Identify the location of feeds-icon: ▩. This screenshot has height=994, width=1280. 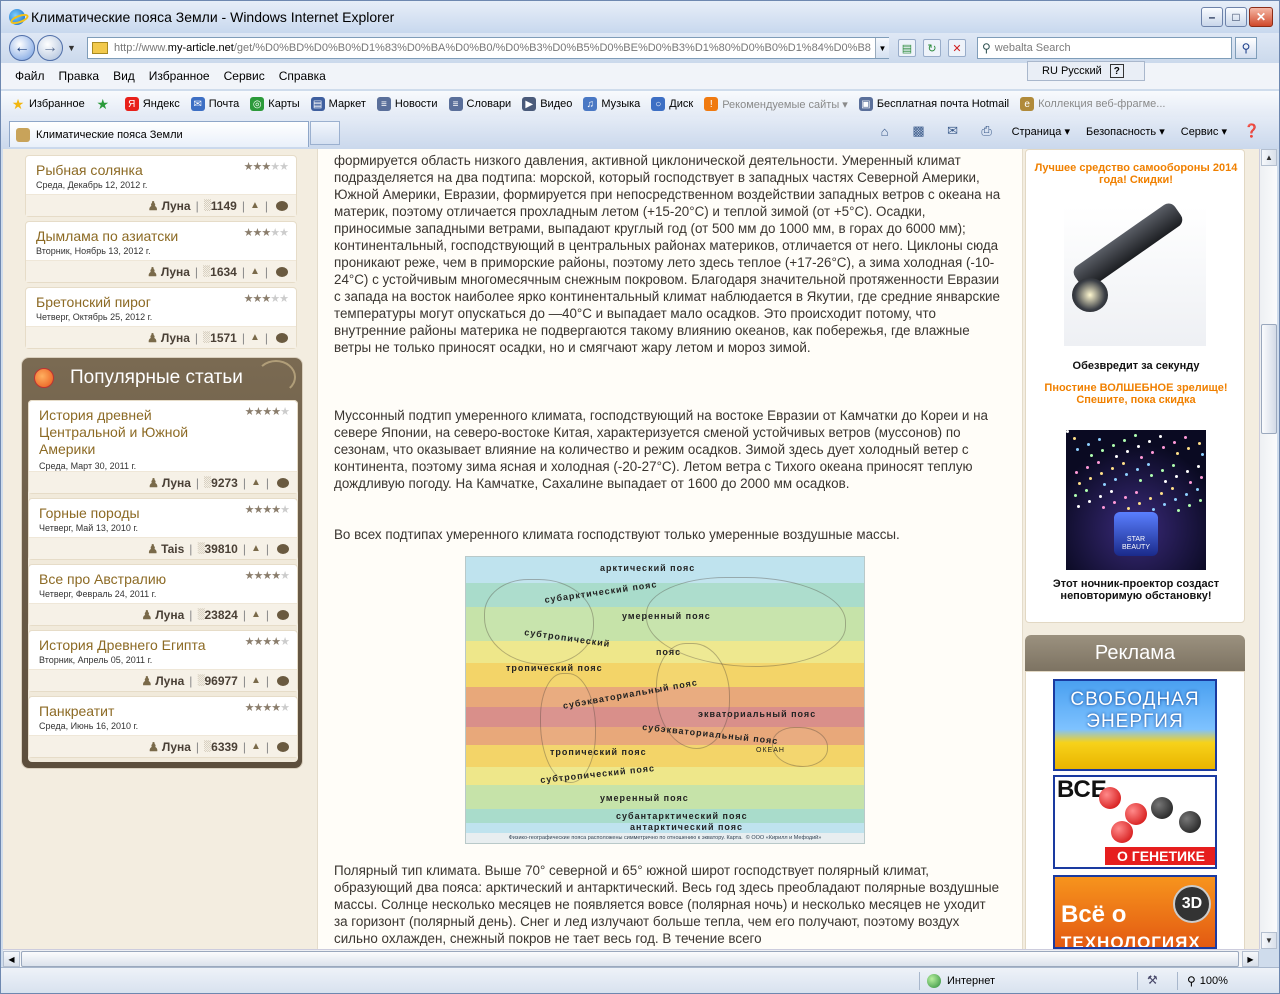
(919, 131).